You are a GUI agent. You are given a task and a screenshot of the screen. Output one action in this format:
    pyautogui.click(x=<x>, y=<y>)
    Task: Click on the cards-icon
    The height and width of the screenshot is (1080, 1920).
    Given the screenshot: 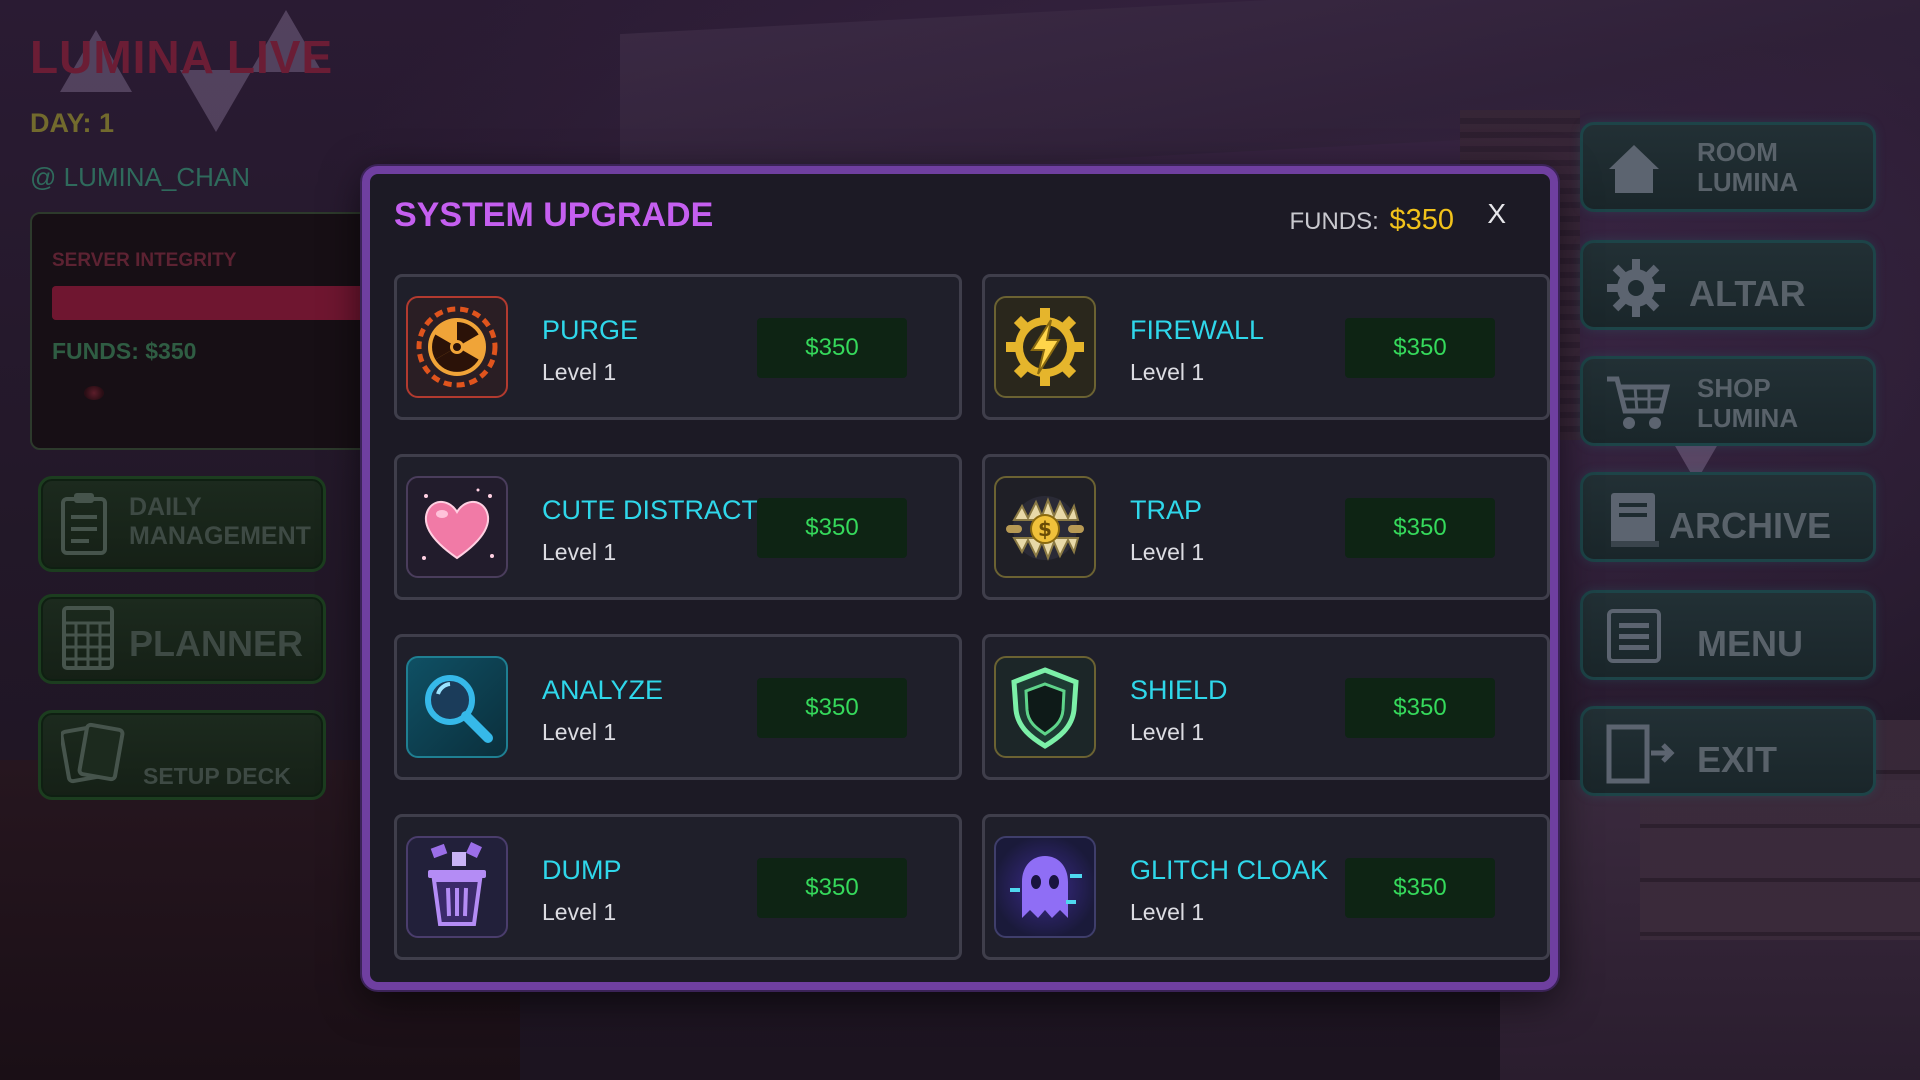 What is the action you would take?
    pyautogui.click(x=93, y=753)
    